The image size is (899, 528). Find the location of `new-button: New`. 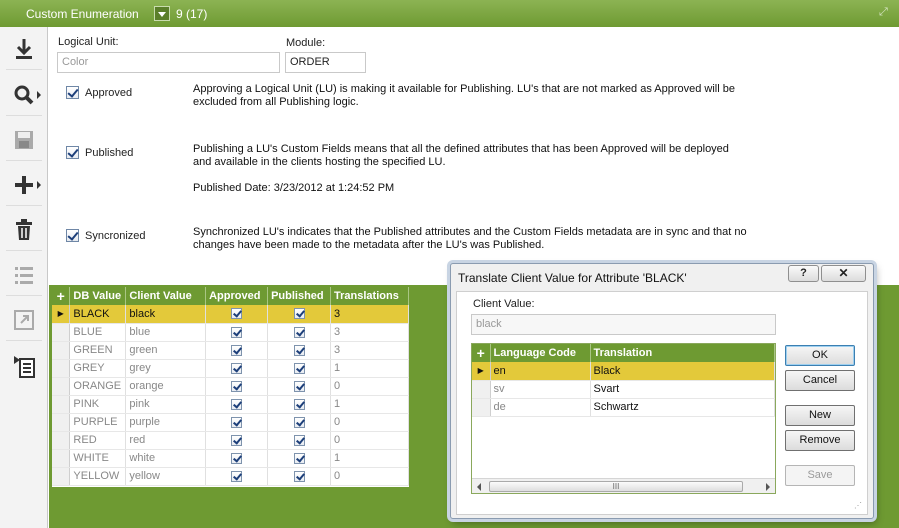

new-button: New is located at coordinates (820, 415).